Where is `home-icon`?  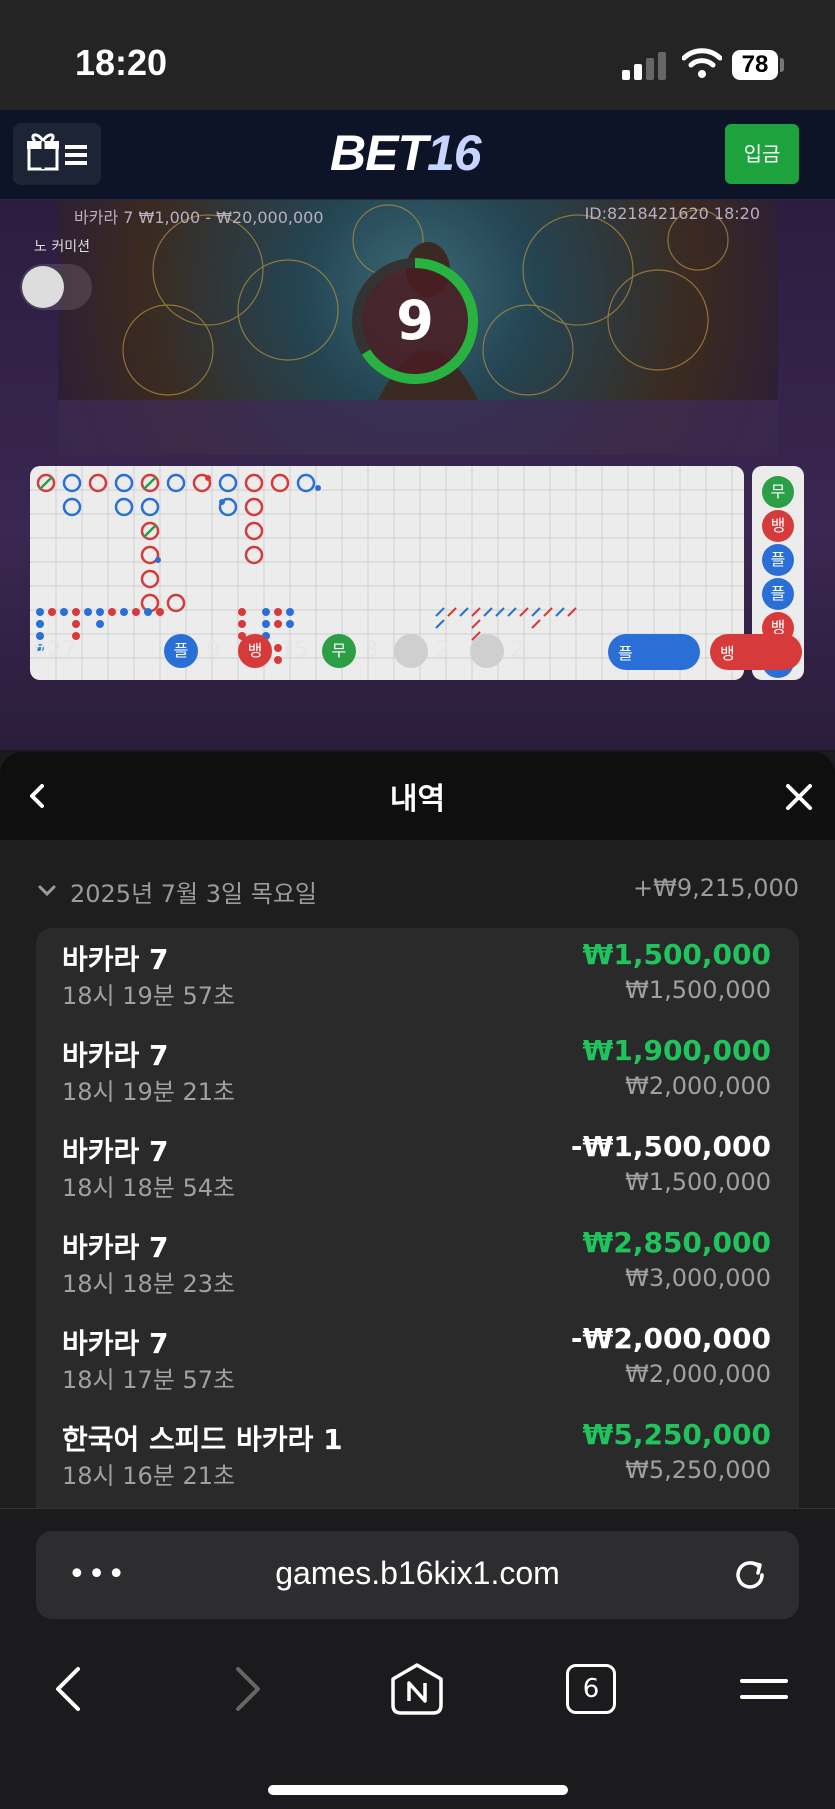 home-icon is located at coordinates (417, 1689).